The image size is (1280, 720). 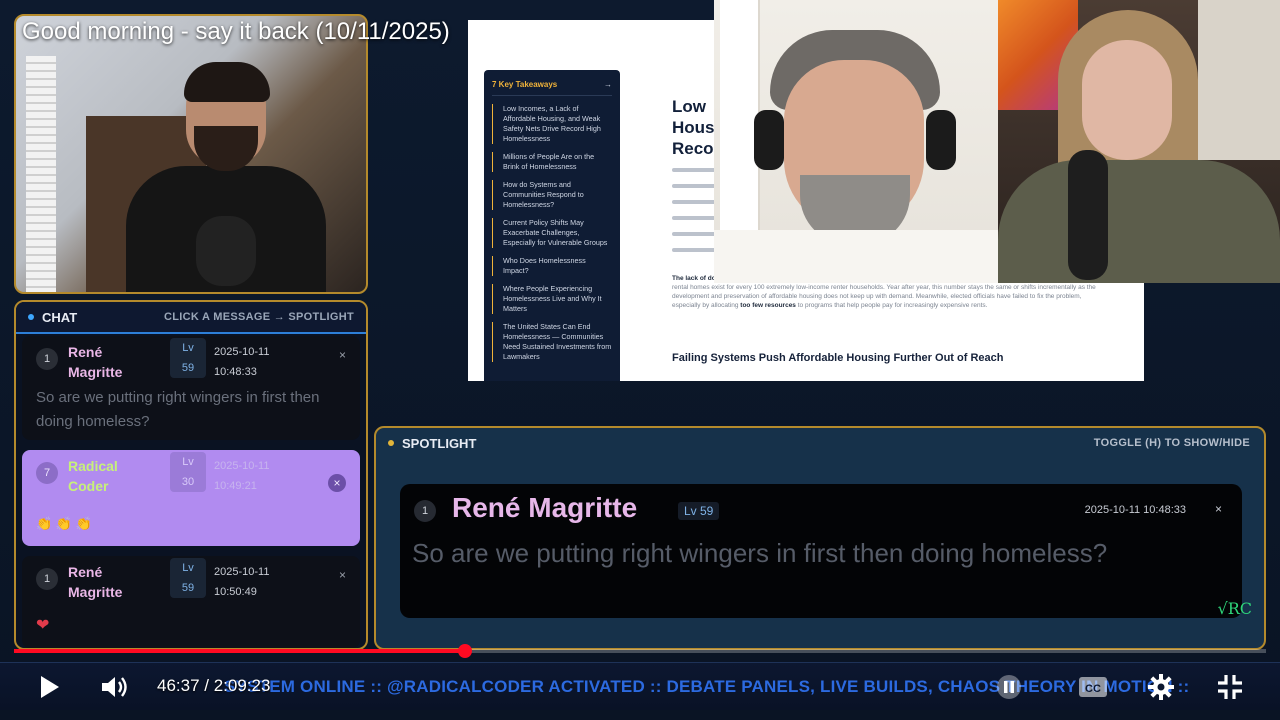 I want to click on host-webcam, so click(x=191, y=154).